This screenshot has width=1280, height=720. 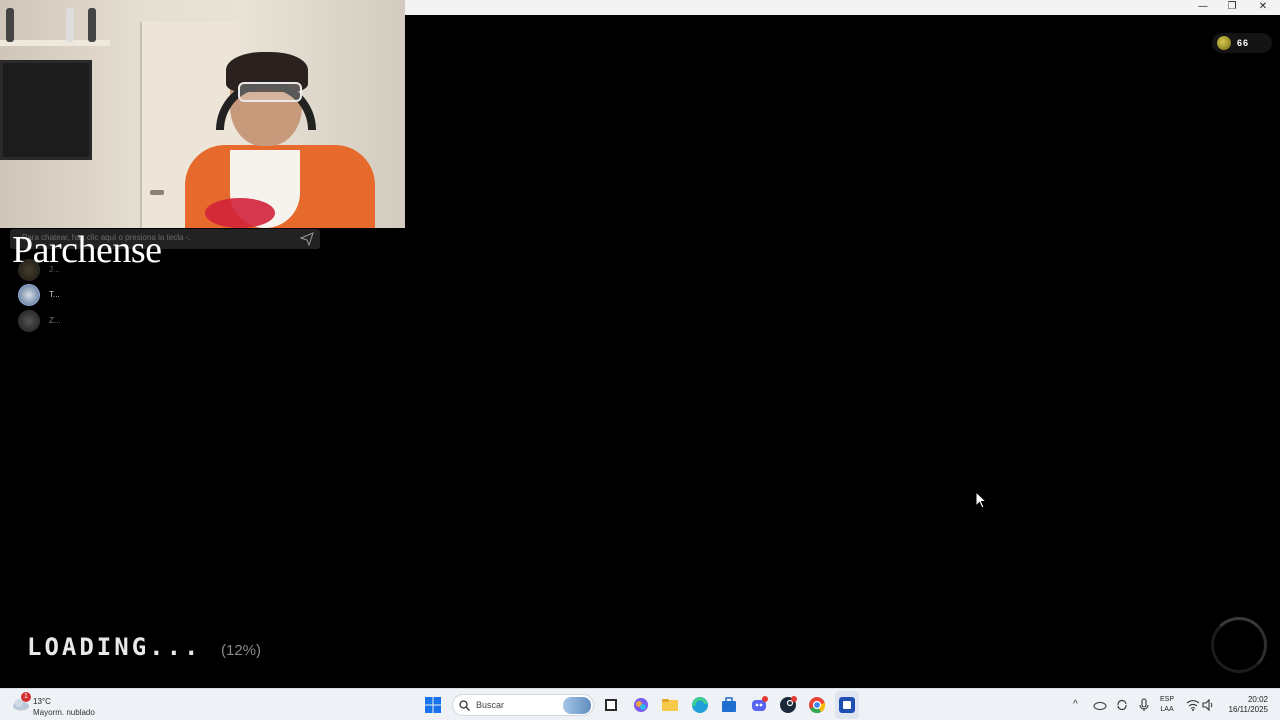 I want to click on task-view-icon, so click(x=611, y=705).